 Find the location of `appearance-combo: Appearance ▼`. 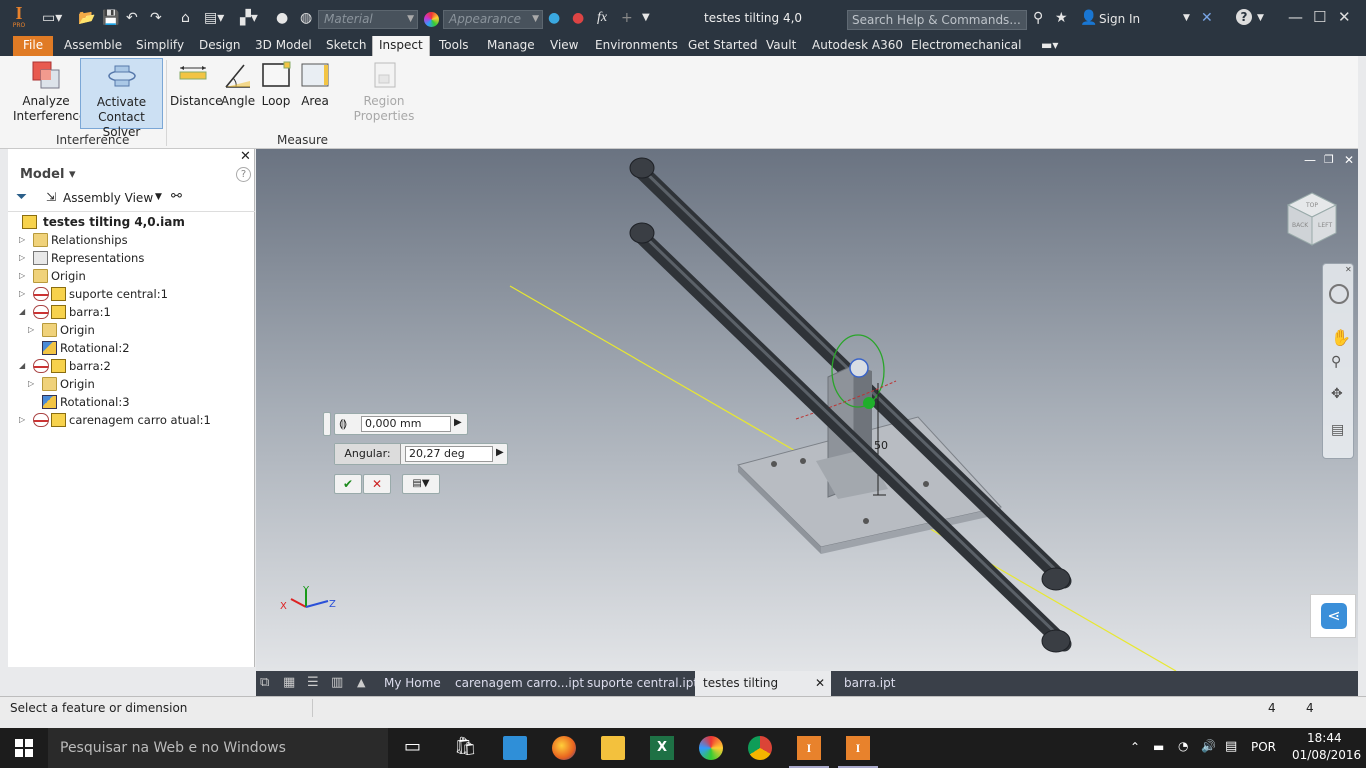

appearance-combo: Appearance ▼ is located at coordinates (493, 19).